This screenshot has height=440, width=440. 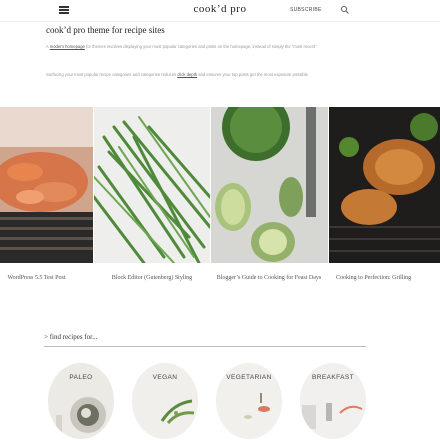 What do you see at coordinates (105, 30) in the screenshot?
I see `intro-heading: cook’d pro theme for recipe sites` at bounding box center [105, 30].